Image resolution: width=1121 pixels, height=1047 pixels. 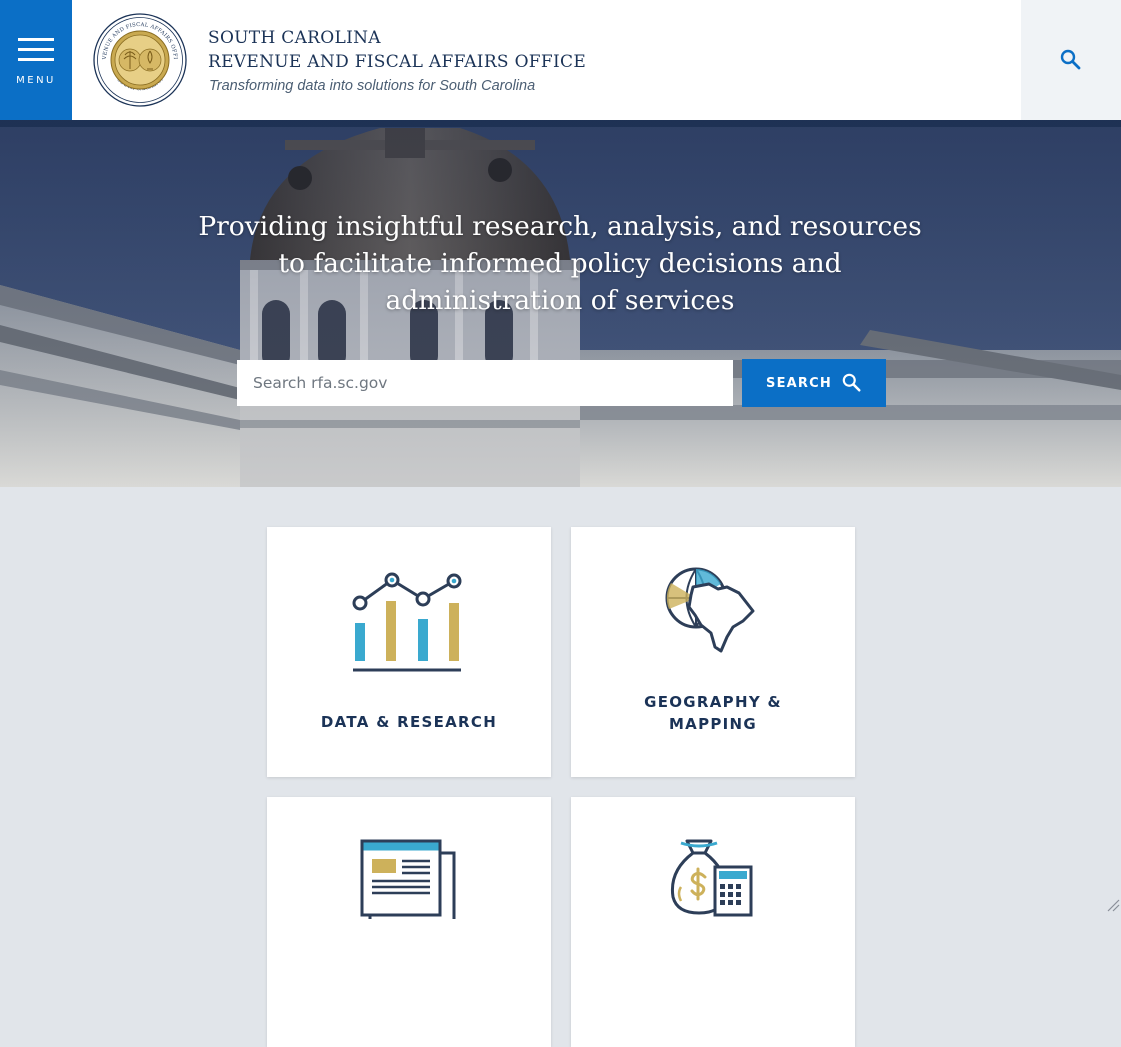 What do you see at coordinates (36, 80) in the screenshot?
I see `menu-label: MENU` at bounding box center [36, 80].